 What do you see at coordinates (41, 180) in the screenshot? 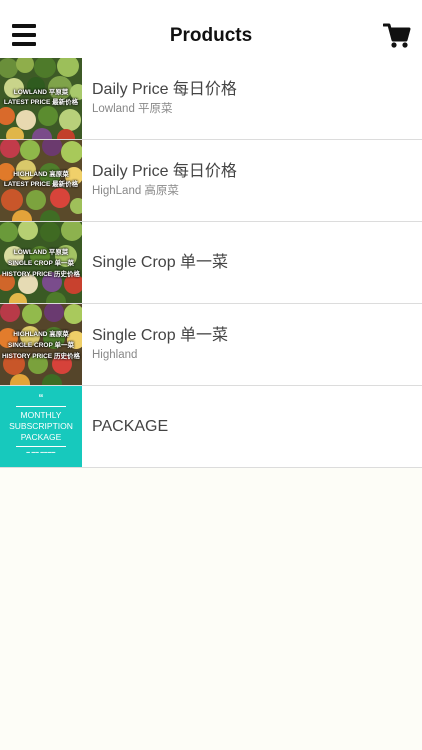
I see `vegetables-thumbnail: HIGHLAND 高原菜 LATEST PRICE 最新价格` at bounding box center [41, 180].